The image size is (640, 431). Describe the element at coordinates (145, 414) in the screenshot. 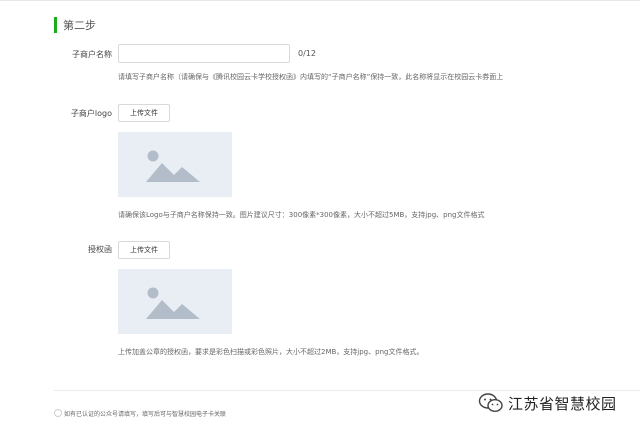

I see `official-account-note: 如有已认证的公众号请填写，填写后可与智慧校园电子卡关联` at that location.